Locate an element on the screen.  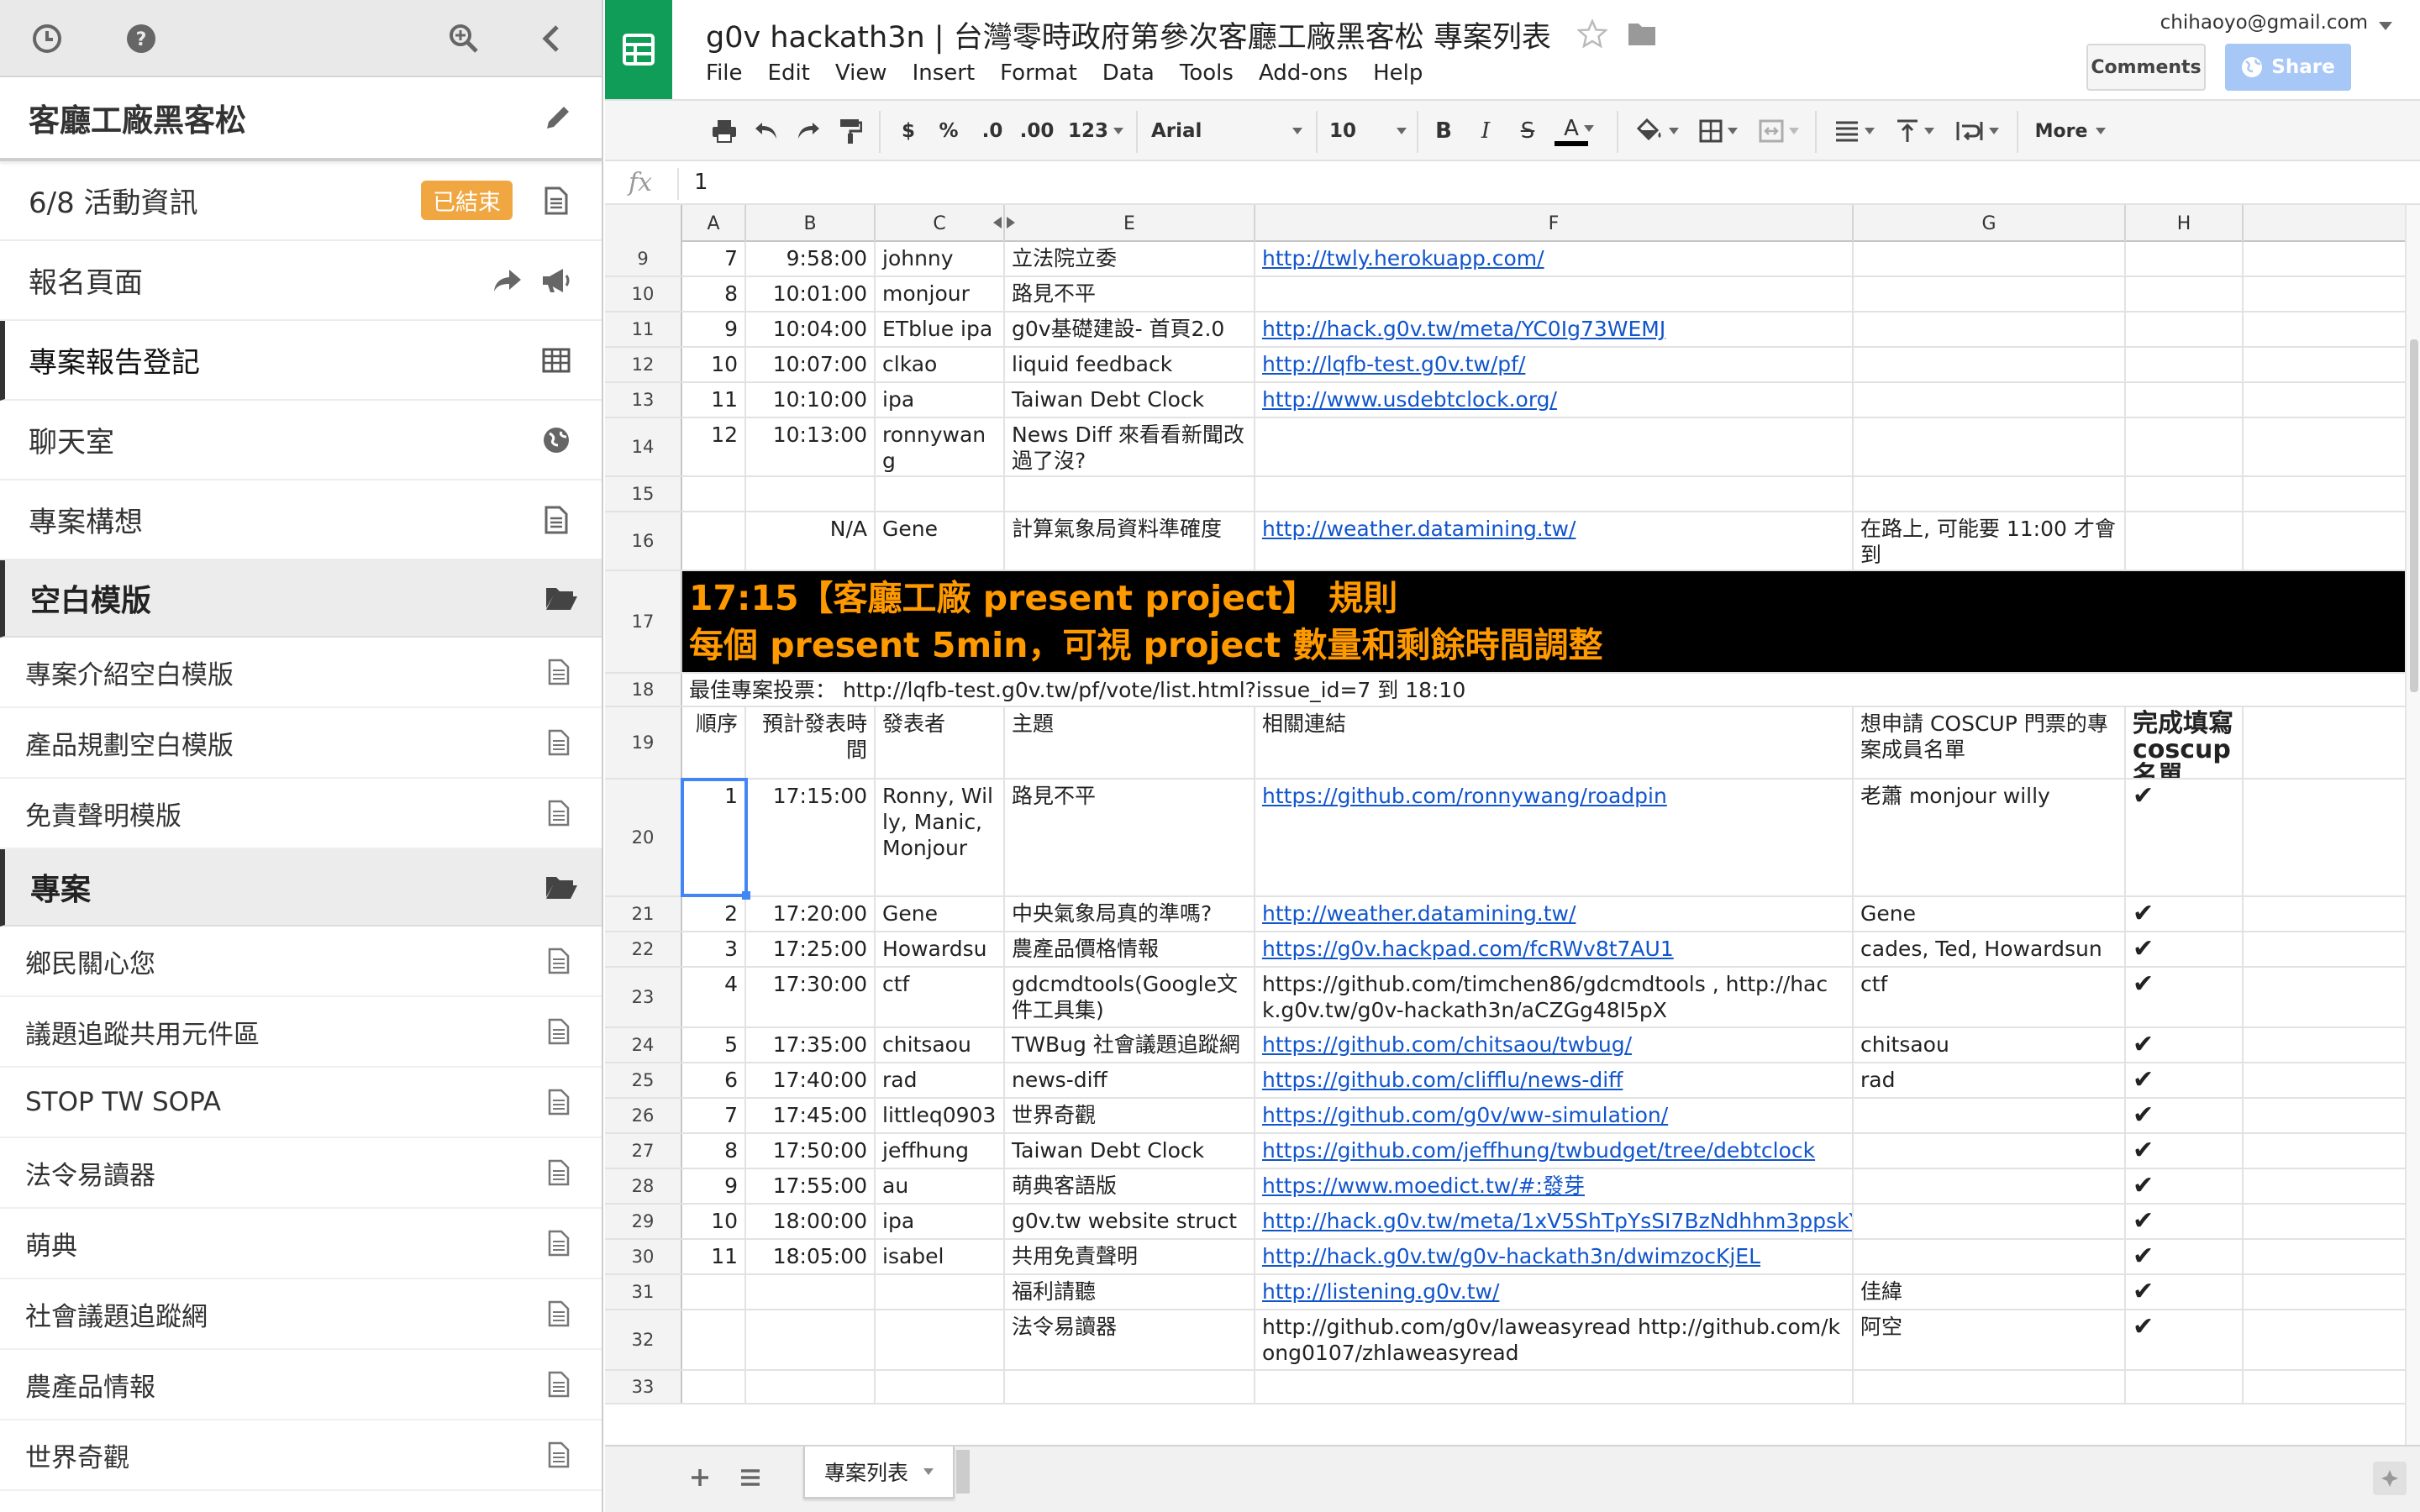
column-header-g: G is located at coordinates (1990, 223).